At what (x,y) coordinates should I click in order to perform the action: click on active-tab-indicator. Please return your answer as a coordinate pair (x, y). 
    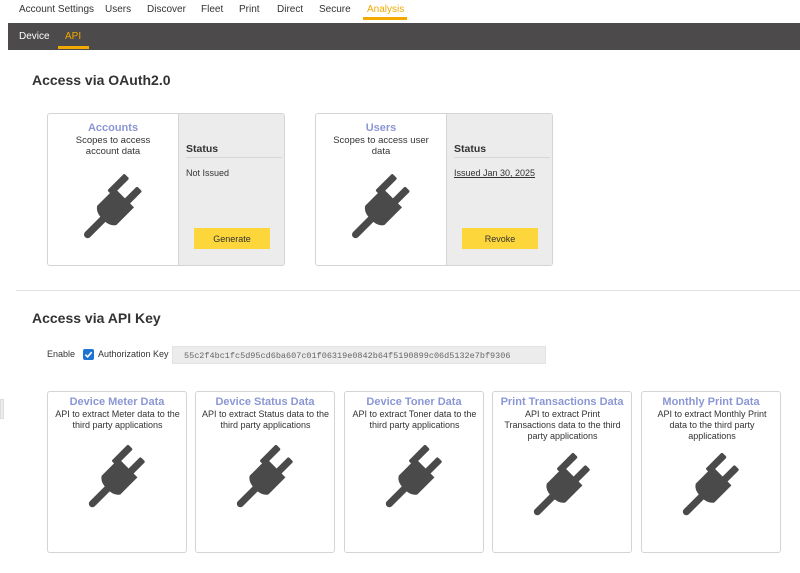
    Looking at the image, I should click on (385, 18).